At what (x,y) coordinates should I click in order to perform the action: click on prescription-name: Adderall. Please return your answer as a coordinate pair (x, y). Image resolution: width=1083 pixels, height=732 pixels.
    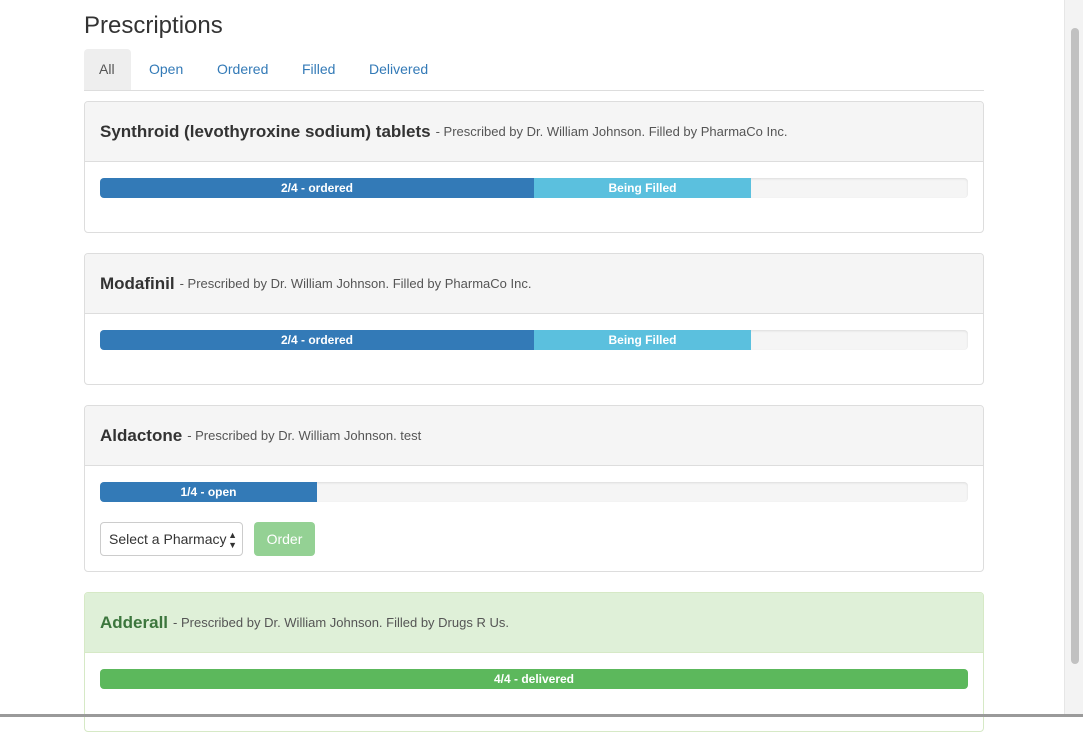
    Looking at the image, I should click on (134, 622).